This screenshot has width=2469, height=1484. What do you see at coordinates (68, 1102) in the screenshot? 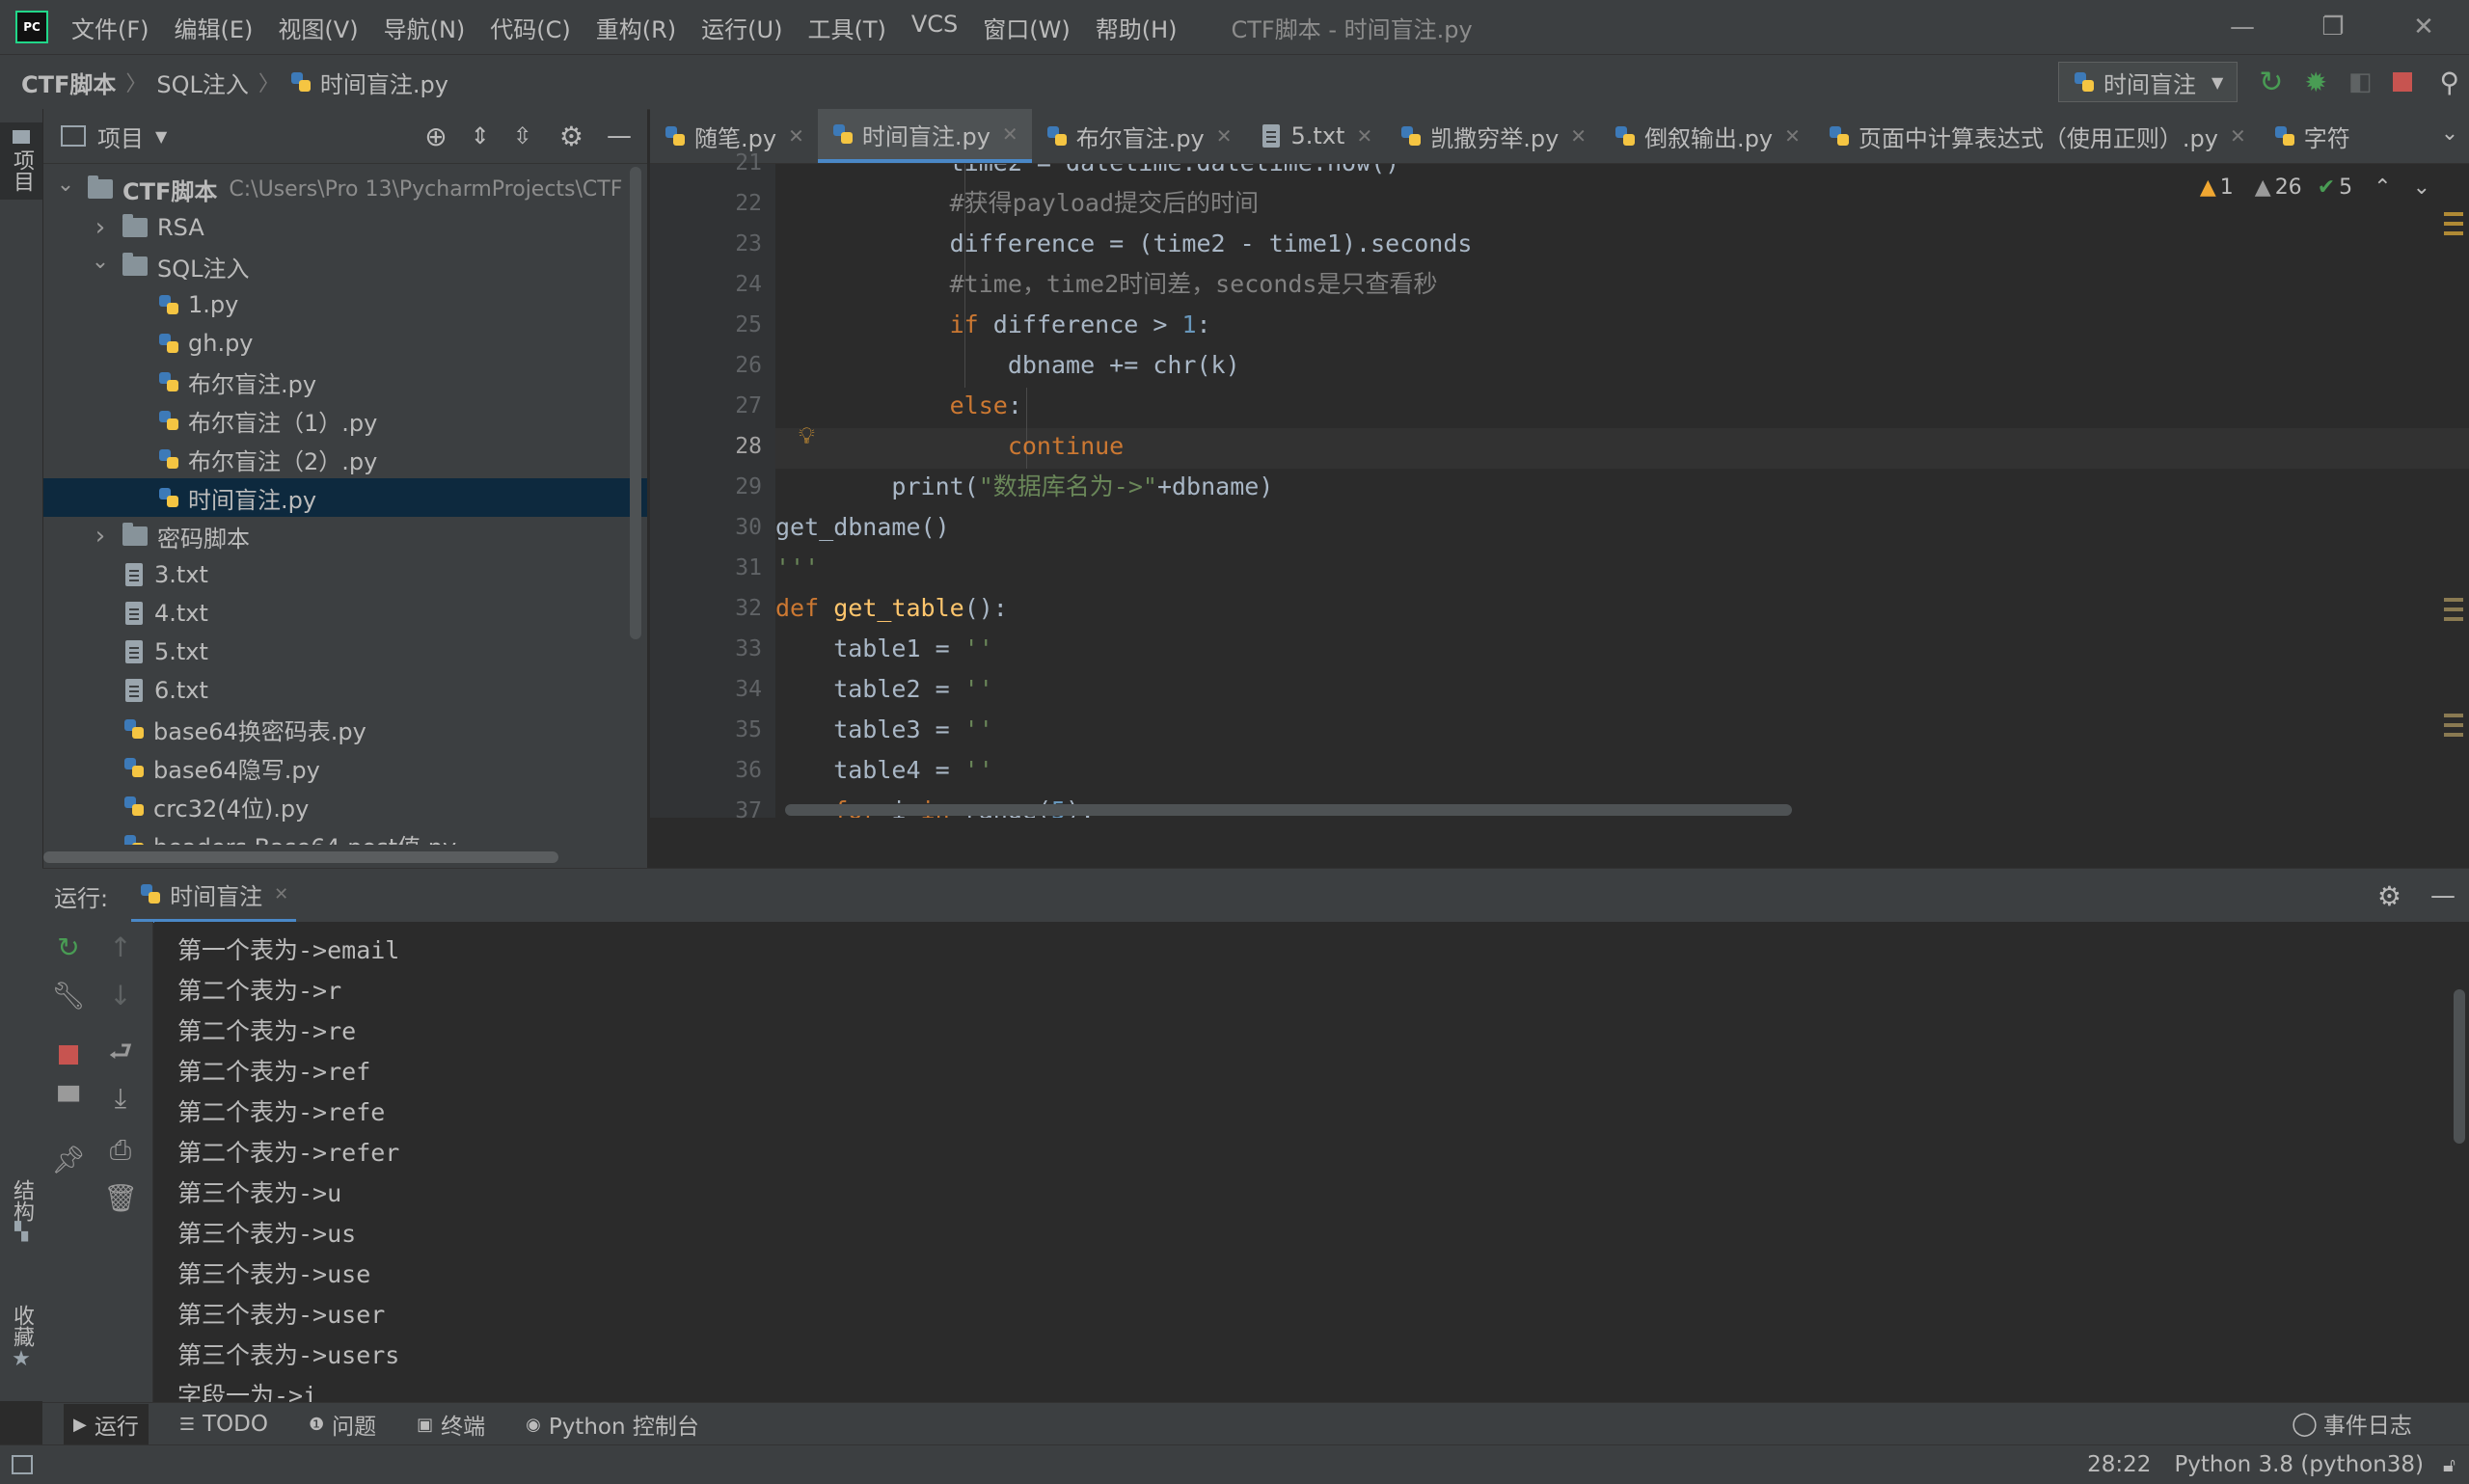
I see `layout-icon: ▀` at bounding box center [68, 1102].